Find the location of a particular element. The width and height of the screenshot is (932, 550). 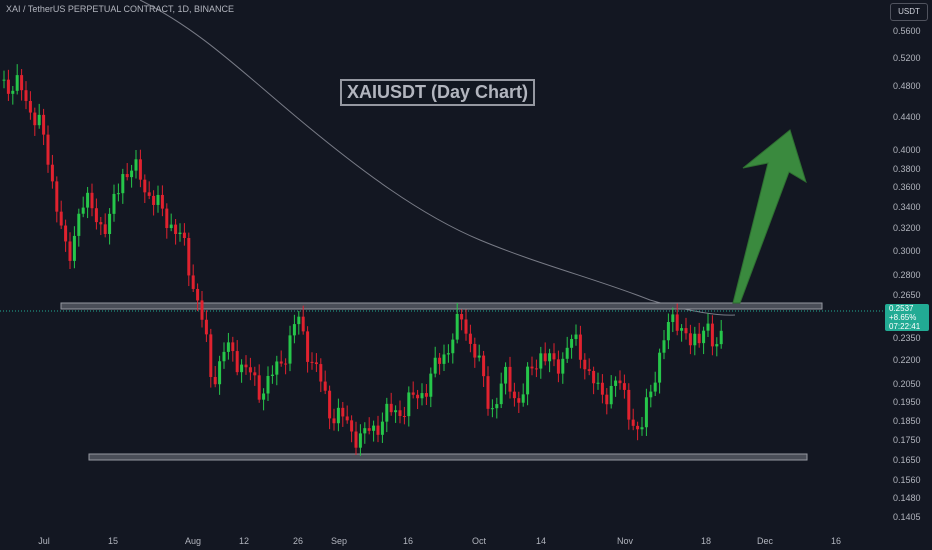

price-tick-label: 0.2650 is located at coordinates (907, 295).